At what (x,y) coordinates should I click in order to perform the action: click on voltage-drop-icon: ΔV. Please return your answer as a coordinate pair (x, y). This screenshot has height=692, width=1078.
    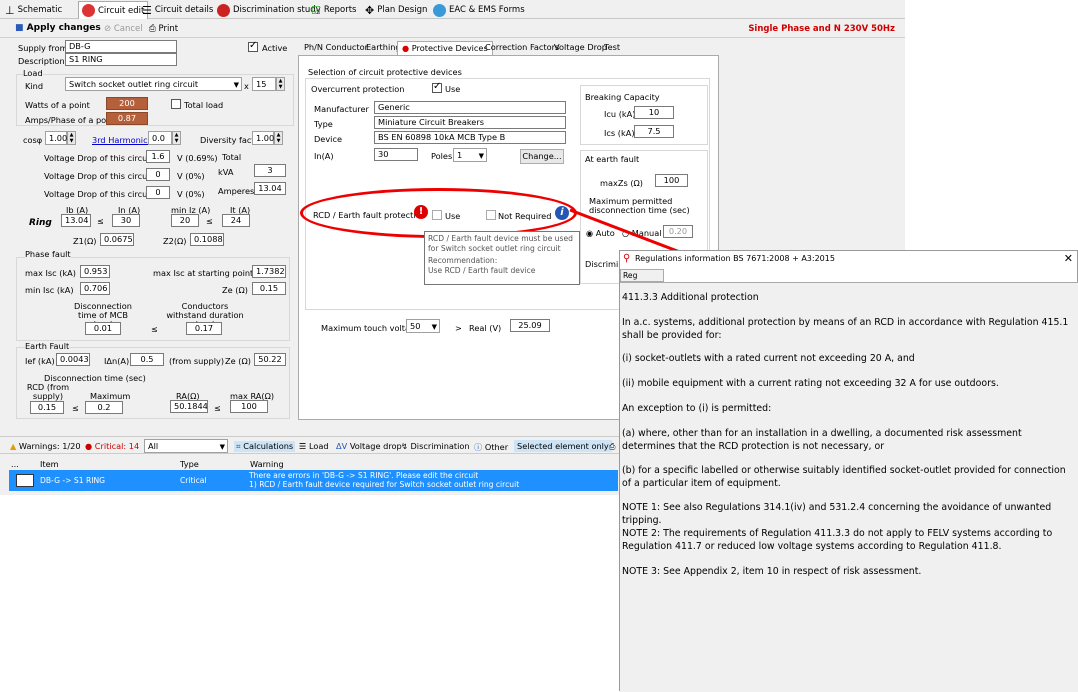
    Looking at the image, I should click on (342, 446).